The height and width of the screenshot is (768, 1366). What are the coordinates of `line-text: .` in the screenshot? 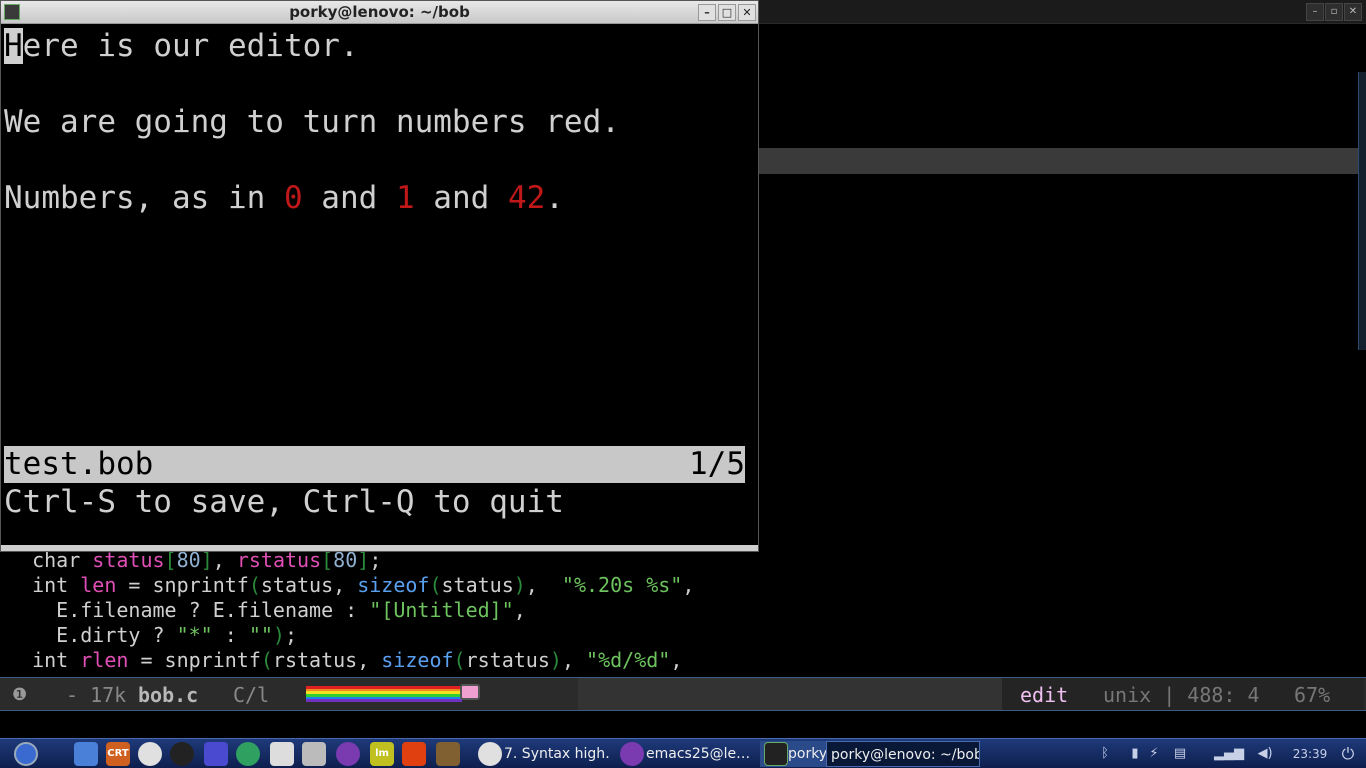 It's located at (554, 198).